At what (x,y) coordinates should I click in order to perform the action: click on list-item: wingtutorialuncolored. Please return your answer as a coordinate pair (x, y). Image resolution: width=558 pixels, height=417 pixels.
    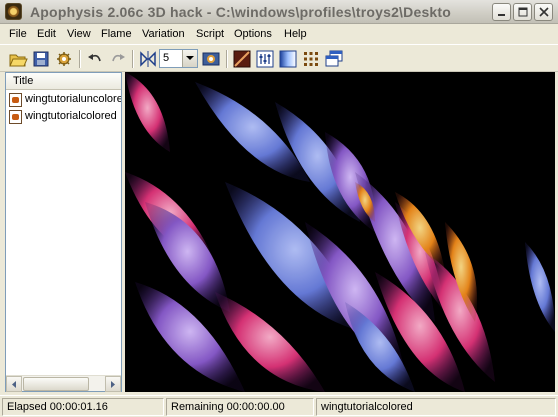
    Looking at the image, I should click on (65, 100).